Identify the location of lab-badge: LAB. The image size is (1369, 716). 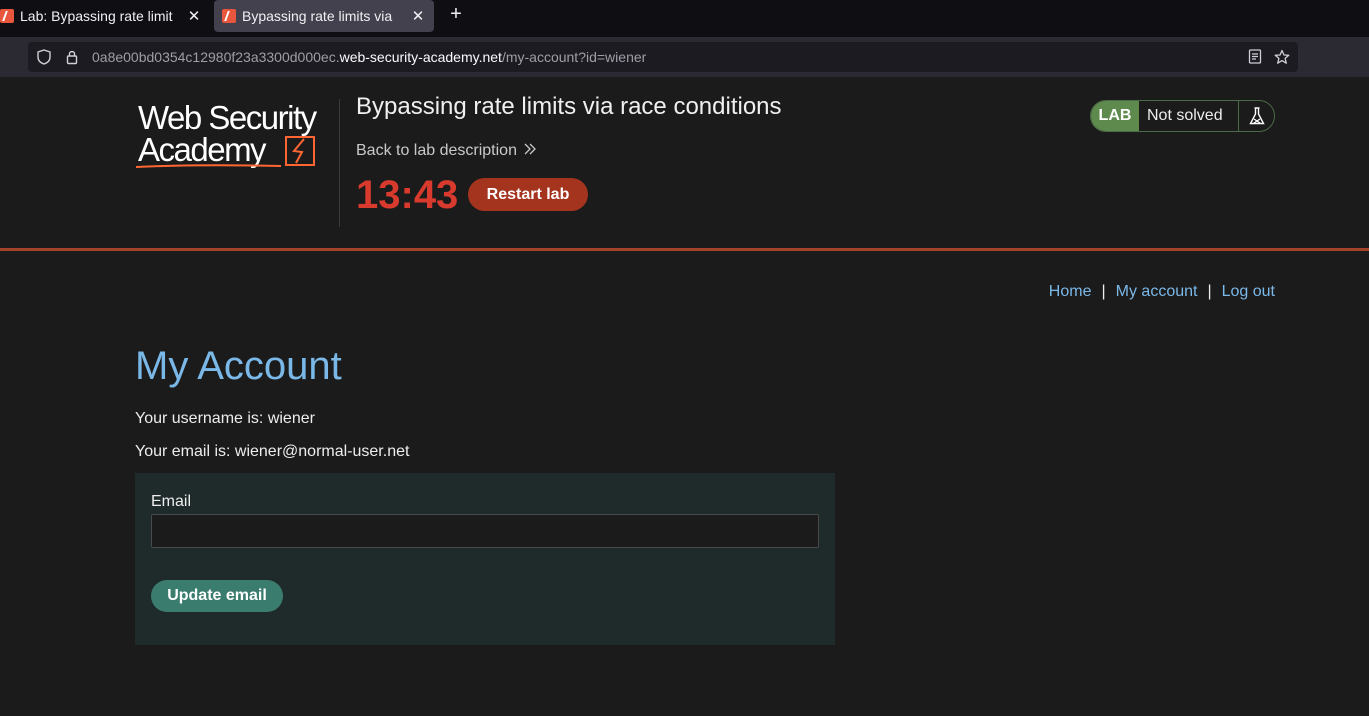
(1115, 116).